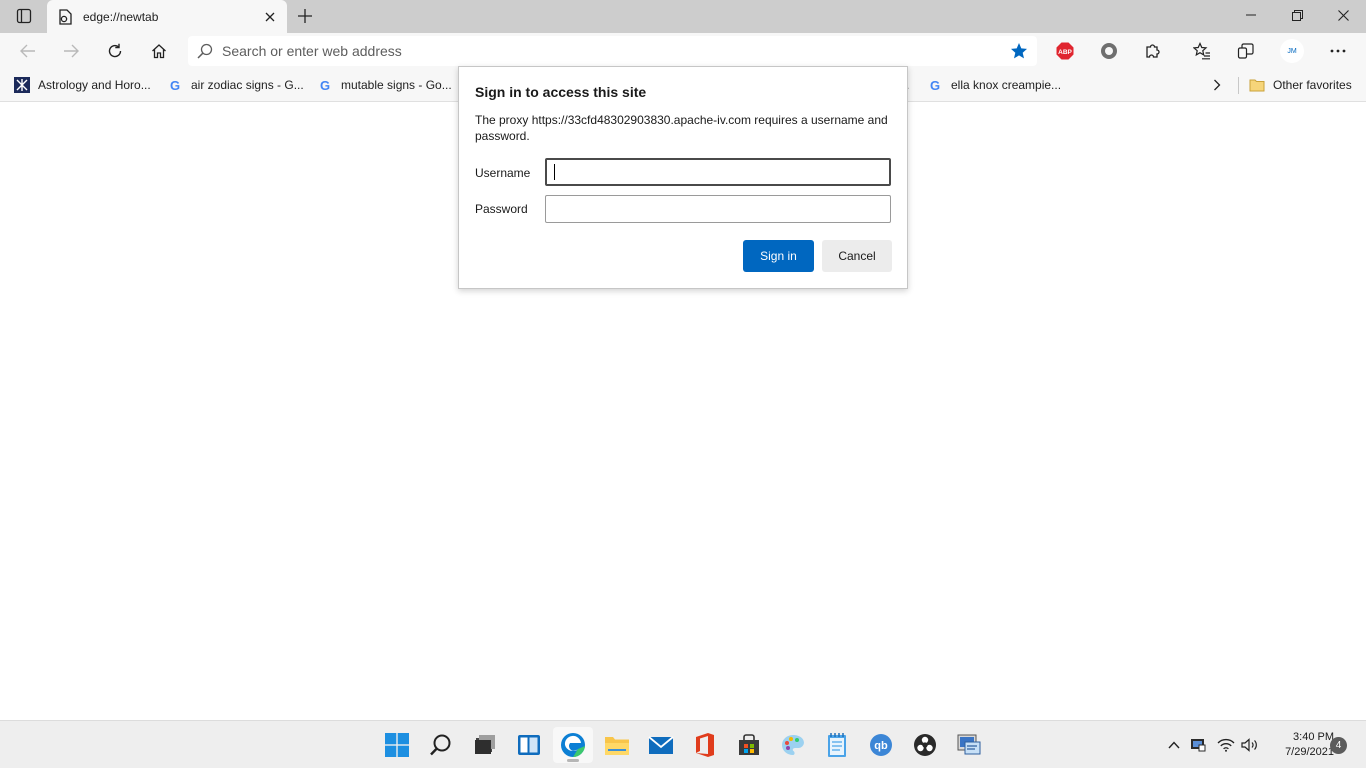  I want to click on taskbar-clock: 3:40 PM 7/29/2021, so click(1298, 745).